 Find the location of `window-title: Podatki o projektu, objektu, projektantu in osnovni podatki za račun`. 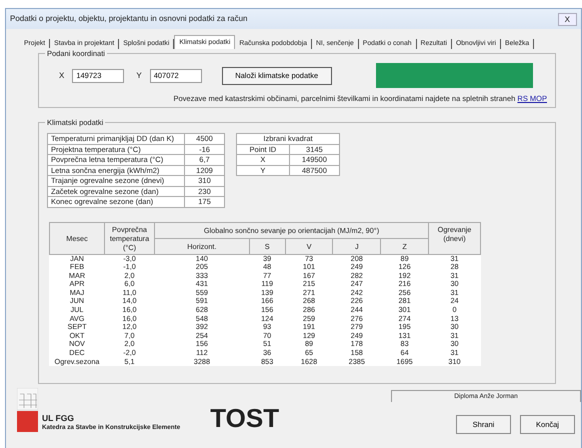

window-title: Podatki o projektu, objektu, projektantu in osnovni podatki za račun is located at coordinates (129, 19).